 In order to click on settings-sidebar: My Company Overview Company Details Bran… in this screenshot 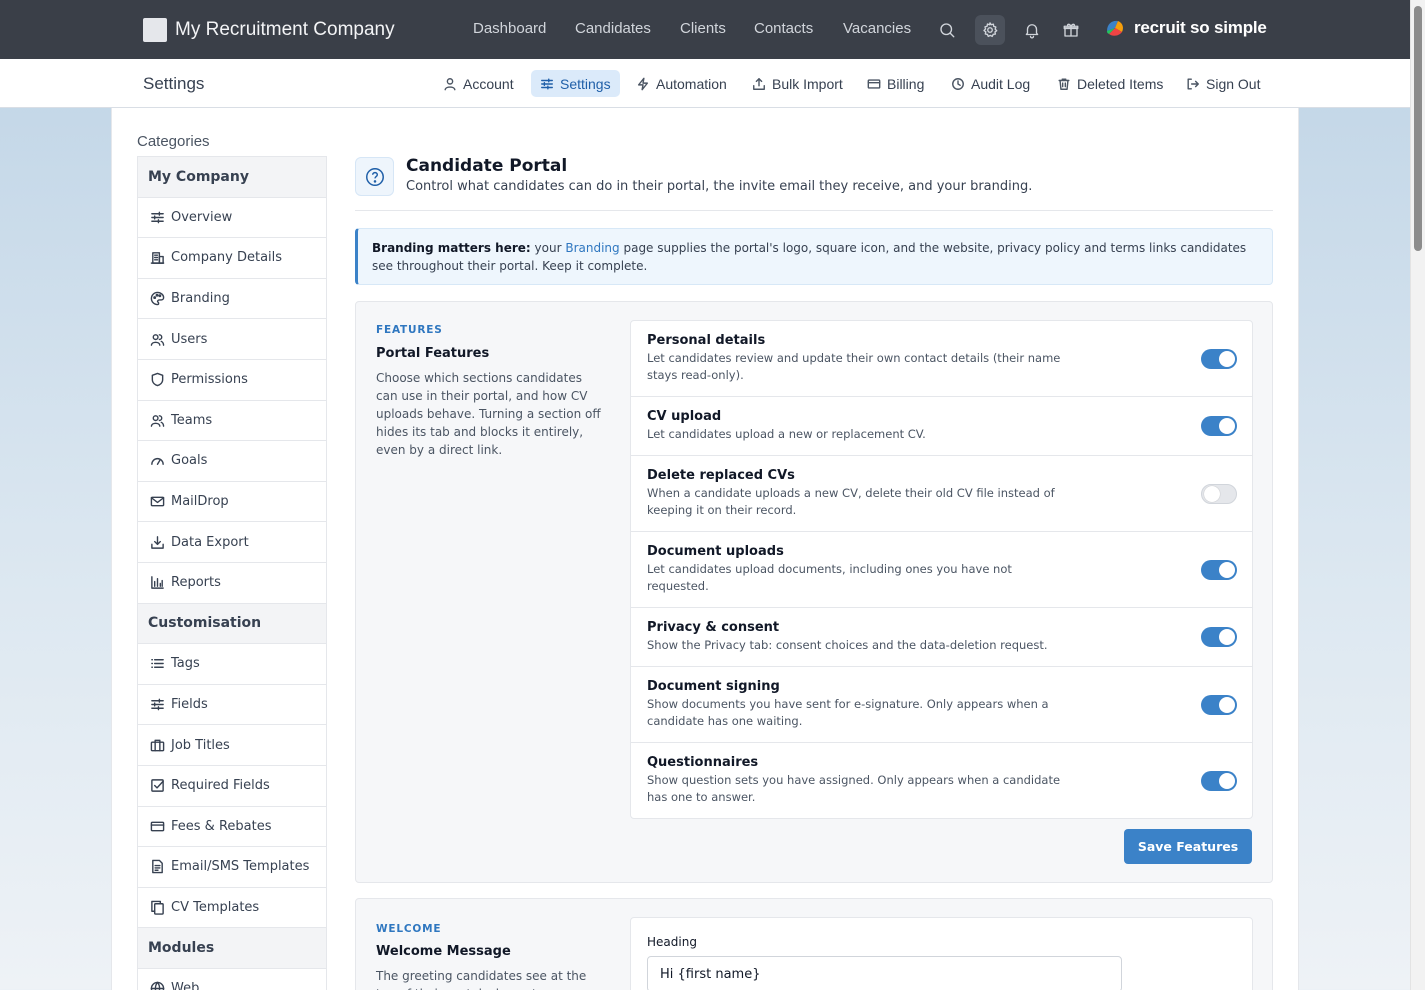, I will do `click(232, 573)`.